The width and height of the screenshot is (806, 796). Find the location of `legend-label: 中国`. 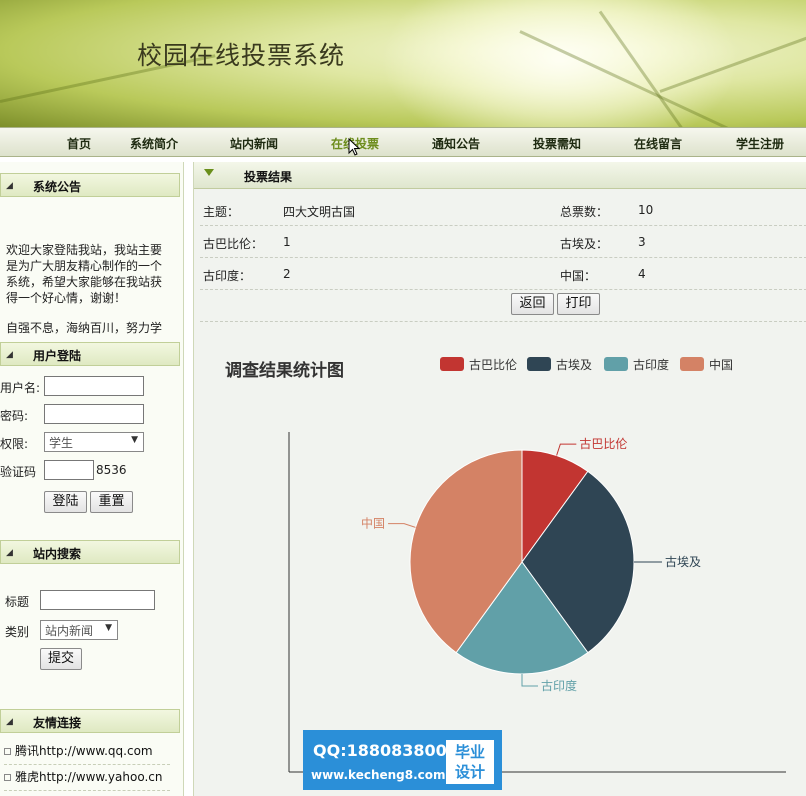

legend-label: 中国 is located at coordinates (721, 365).